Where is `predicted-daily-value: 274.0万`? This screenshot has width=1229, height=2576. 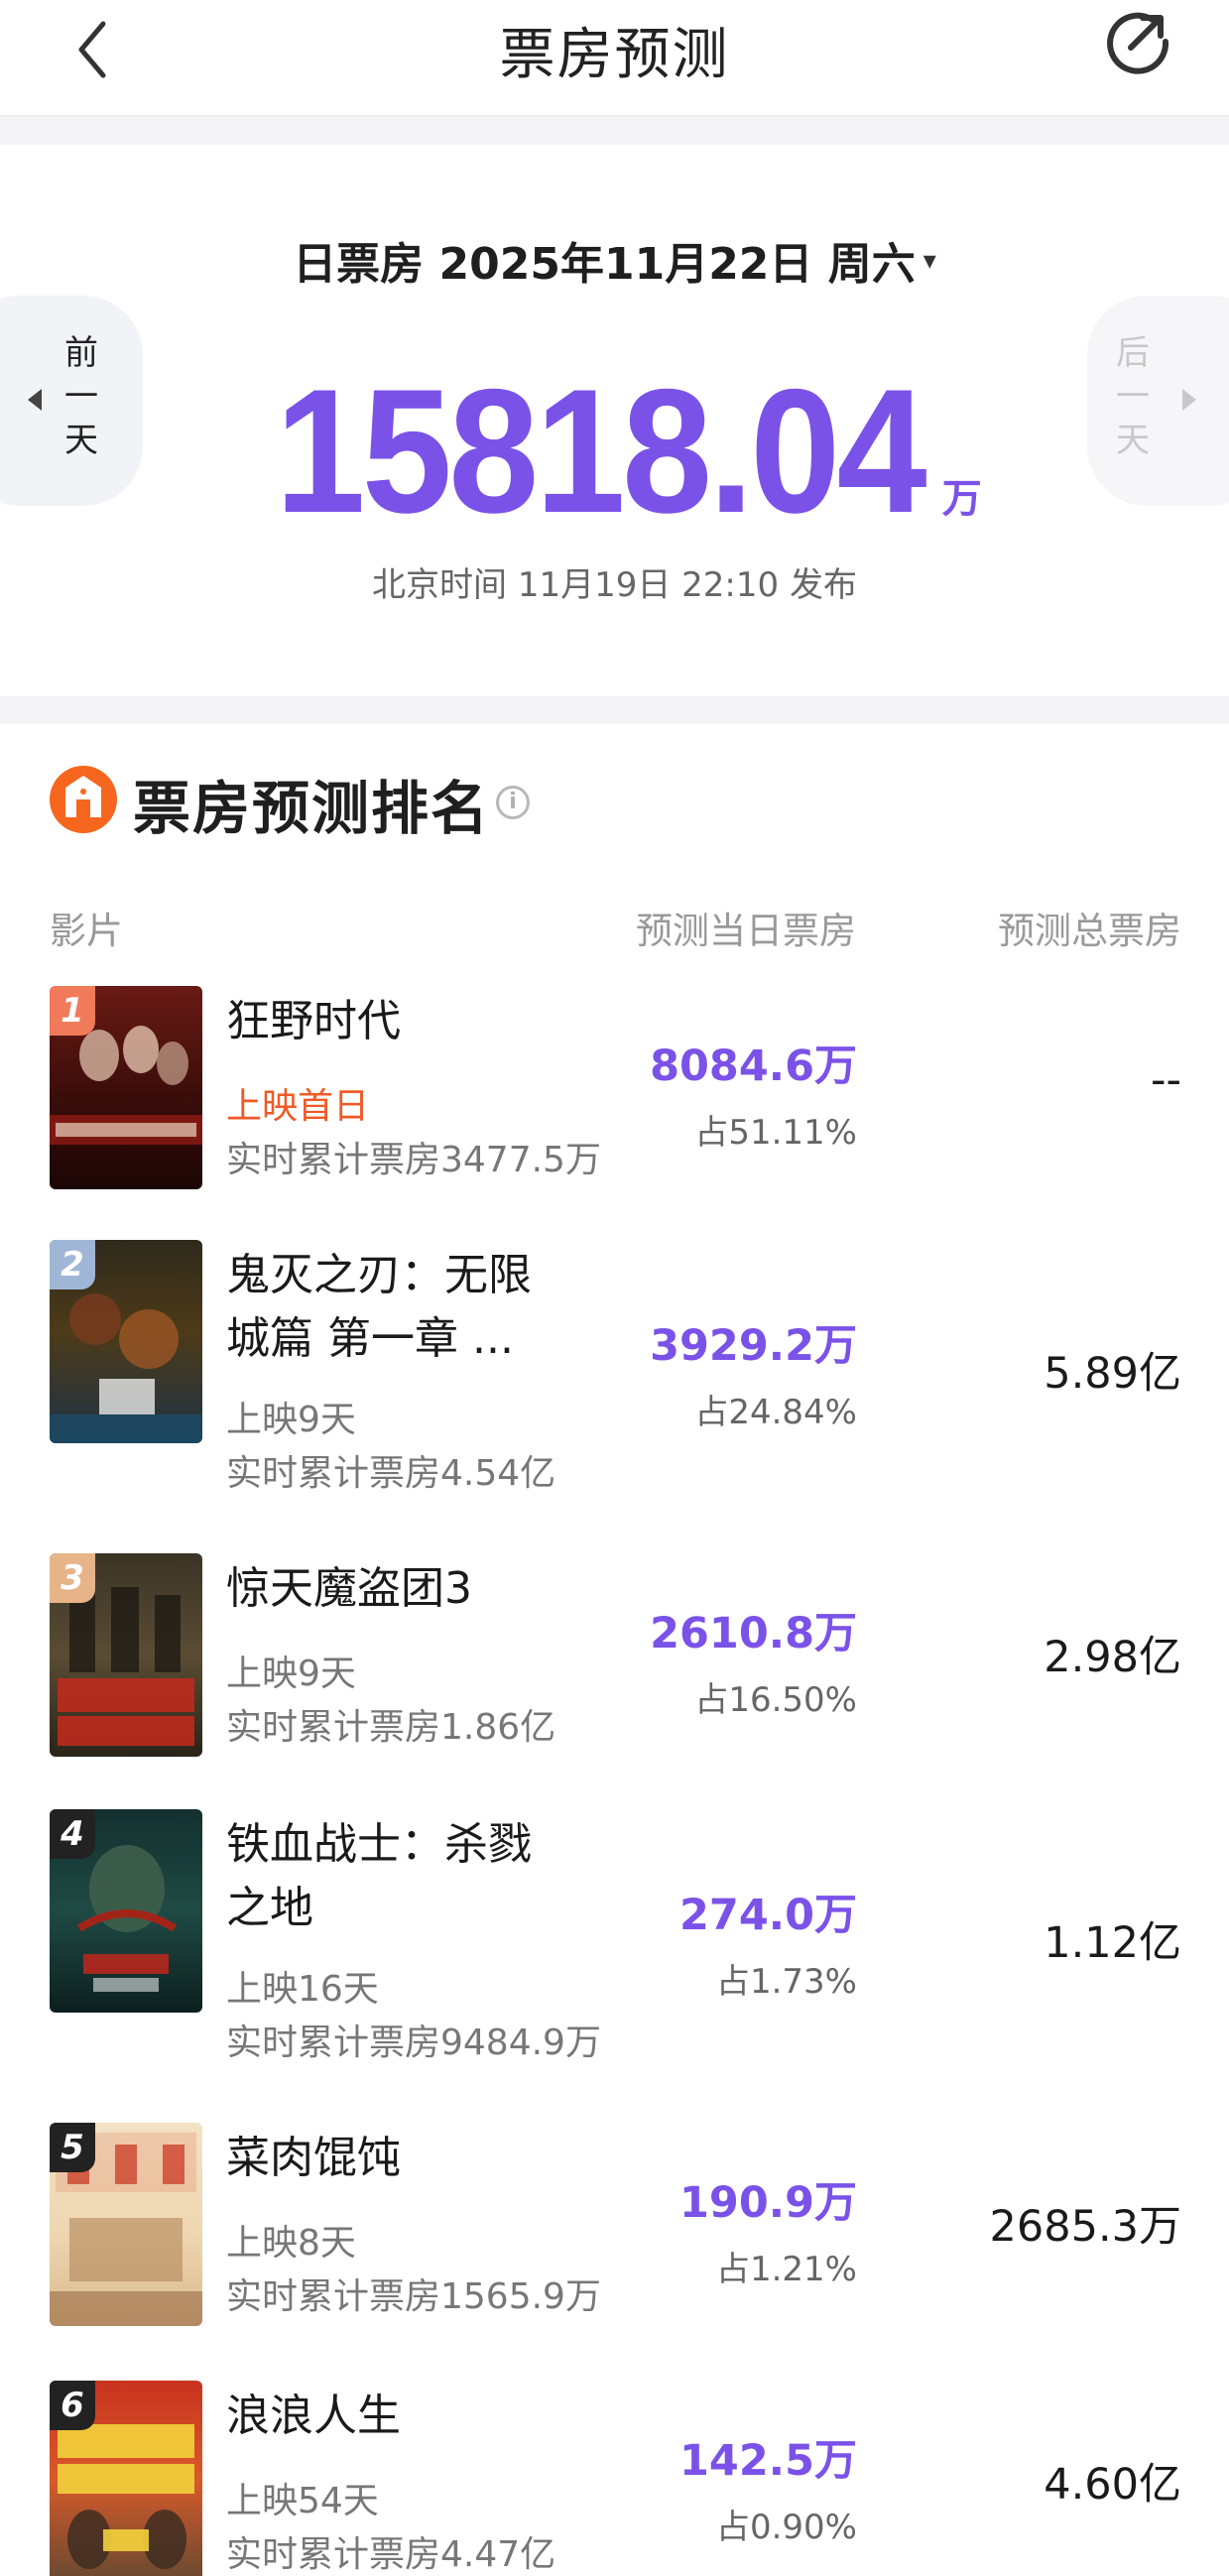 predicted-daily-value: 274.0万 is located at coordinates (767, 1915).